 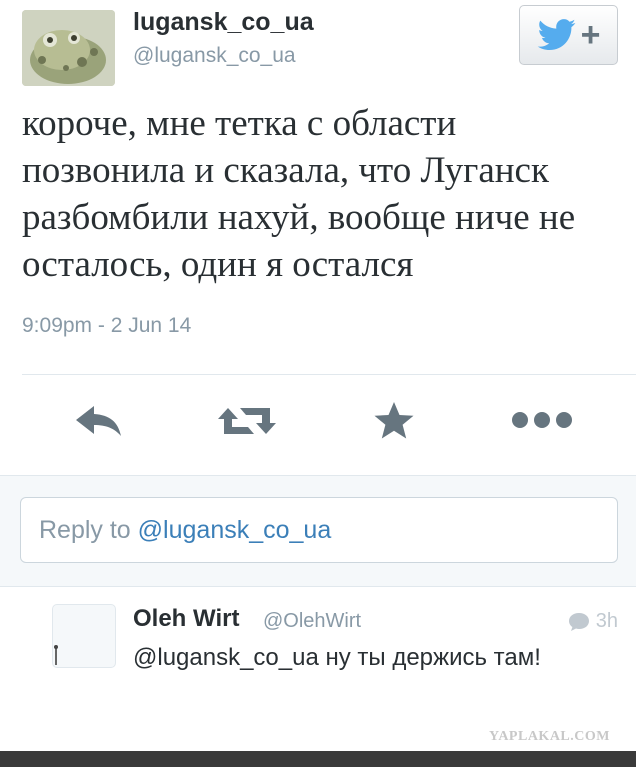 What do you see at coordinates (318, 426) in the screenshot?
I see `tweet-action-bar` at bounding box center [318, 426].